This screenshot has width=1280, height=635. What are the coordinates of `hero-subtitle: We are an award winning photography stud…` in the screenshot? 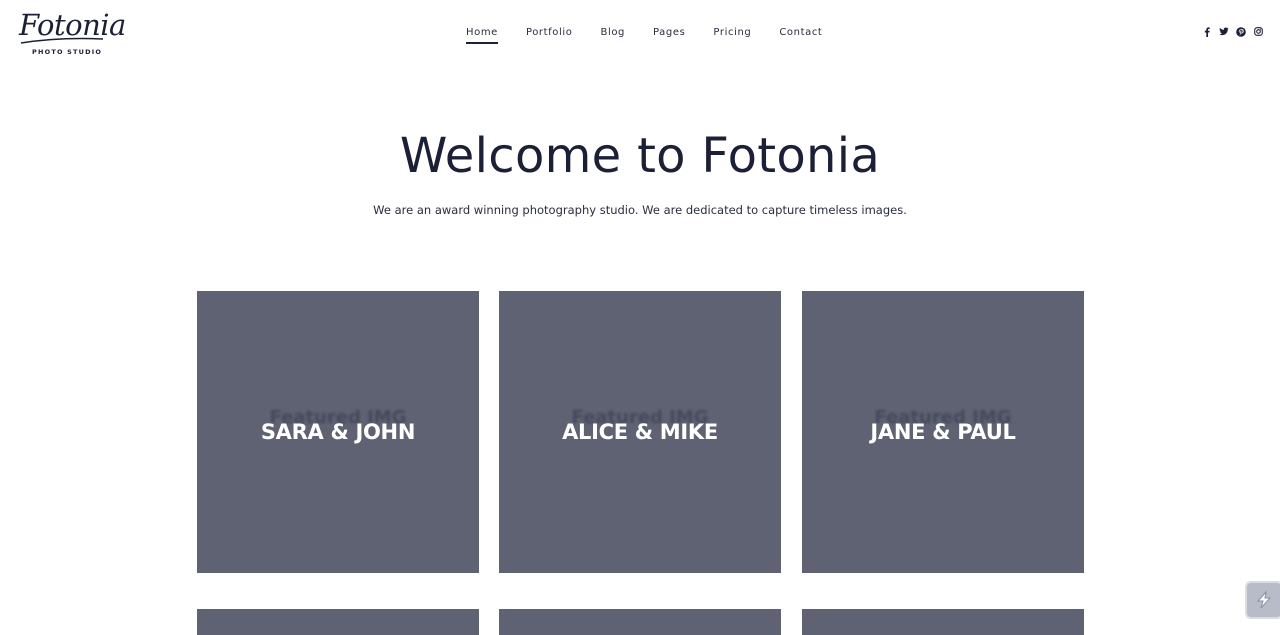 It's located at (640, 210).